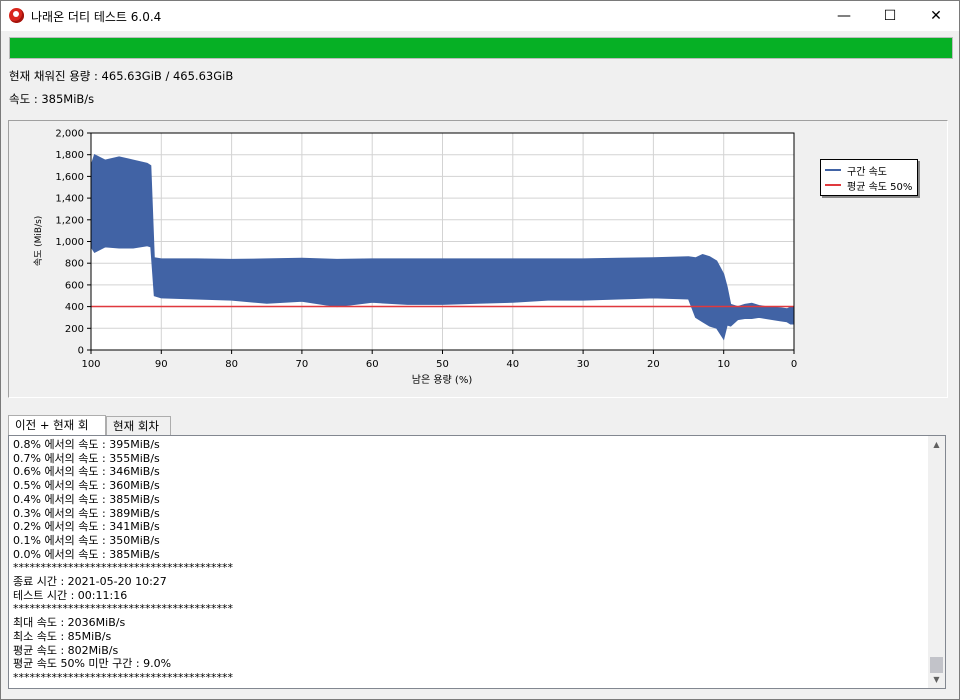 The height and width of the screenshot is (700, 960). What do you see at coordinates (69, 623) in the screenshot?
I see `log-line: 최대 속도 : 2036MiB/s` at bounding box center [69, 623].